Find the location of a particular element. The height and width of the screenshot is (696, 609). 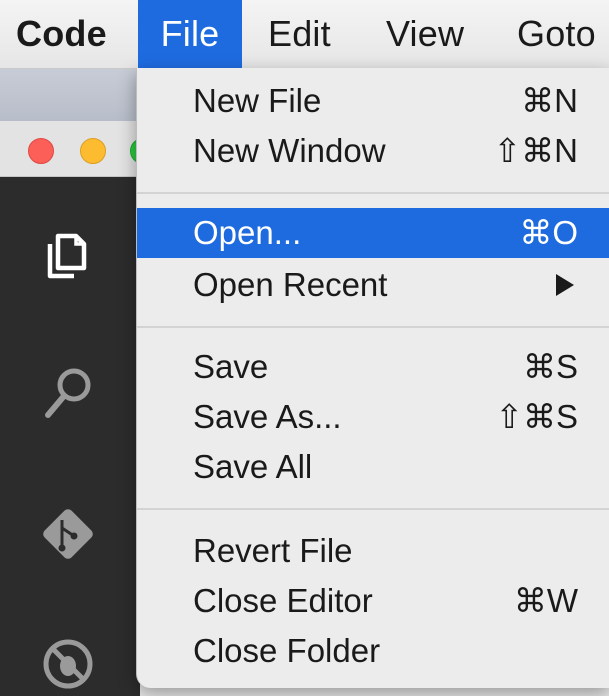

menu-item-save: Save ⌘S is located at coordinates (373, 367).